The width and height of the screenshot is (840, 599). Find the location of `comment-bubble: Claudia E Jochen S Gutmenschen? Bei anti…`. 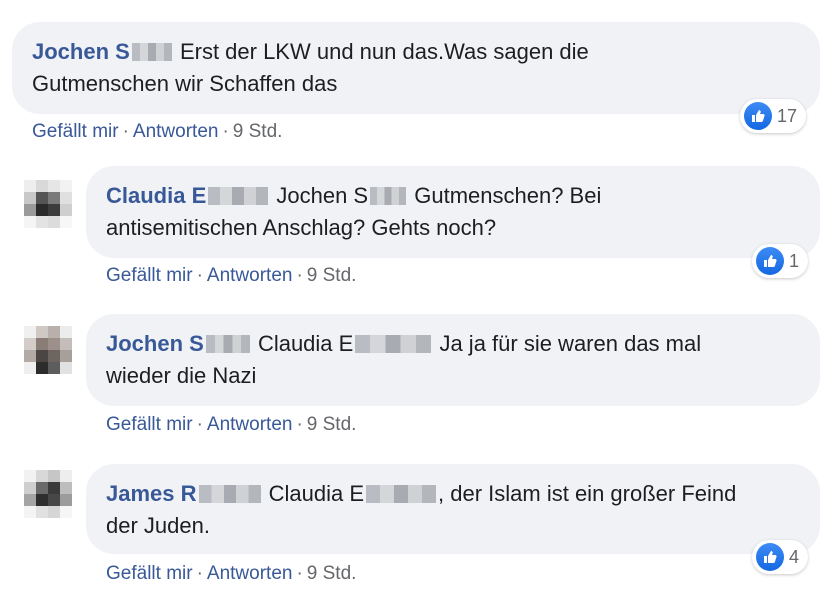

comment-bubble: Claudia E Jochen S Gutmenschen? Bei anti… is located at coordinates (453, 212).